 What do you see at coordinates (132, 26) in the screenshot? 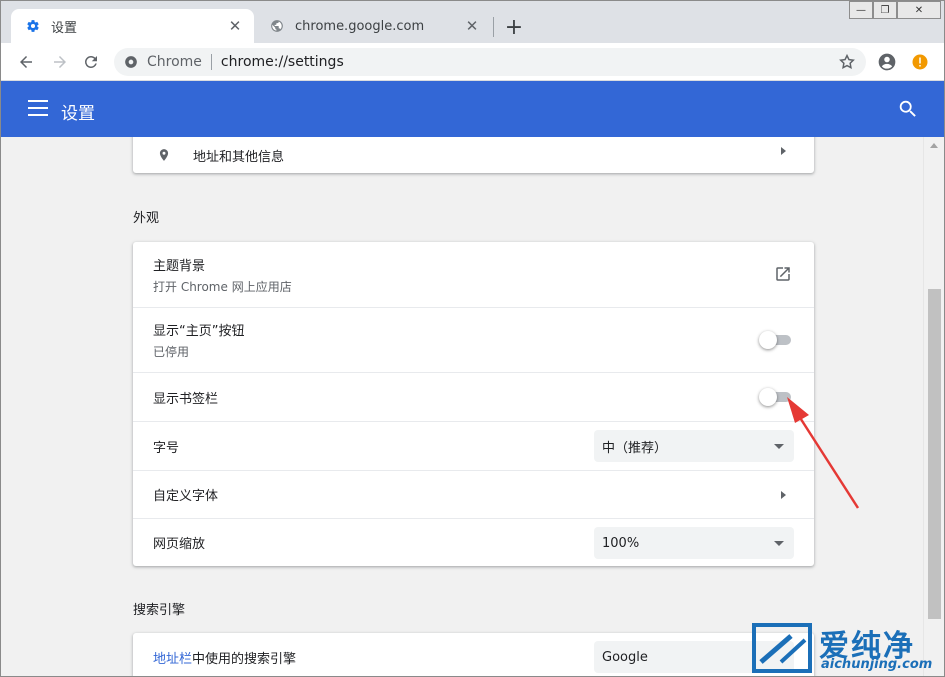
I see `tab-settings: 设置 ✕` at bounding box center [132, 26].